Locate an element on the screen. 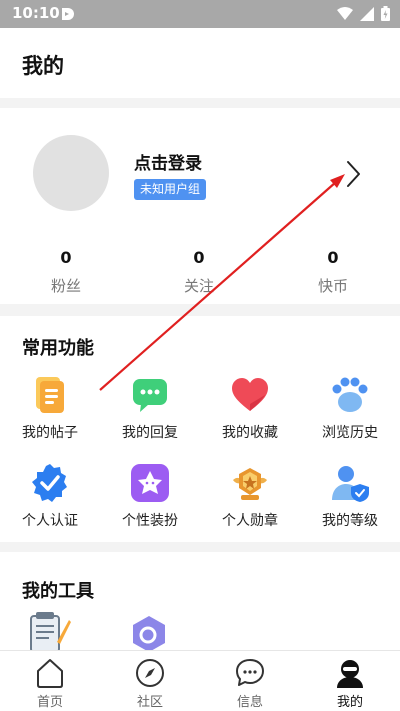 Image resolution: width=400 pixels, height=711 pixels. heart-icon is located at coordinates (250, 394).